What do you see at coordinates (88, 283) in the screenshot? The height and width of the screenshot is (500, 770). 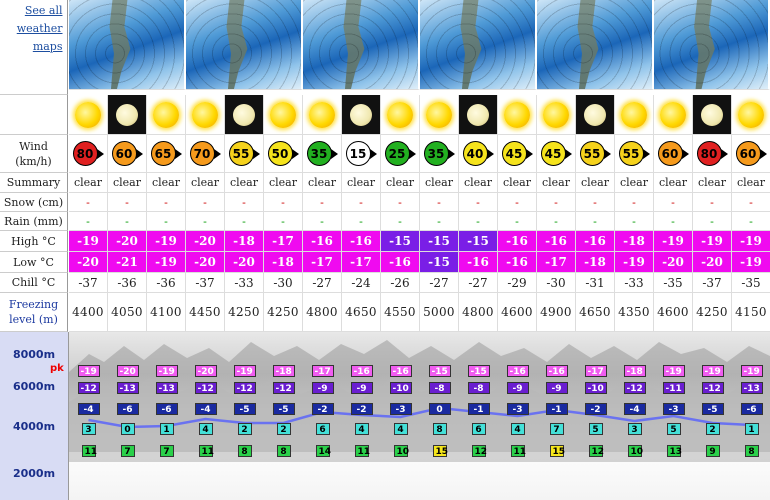 I see `chill-cell: -37` at bounding box center [88, 283].